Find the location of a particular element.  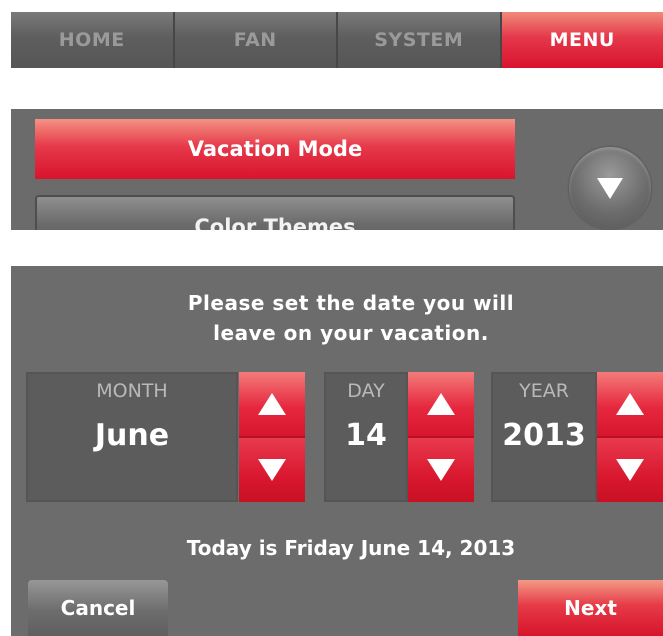

next-button: Next is located at coordinates (590, 608).